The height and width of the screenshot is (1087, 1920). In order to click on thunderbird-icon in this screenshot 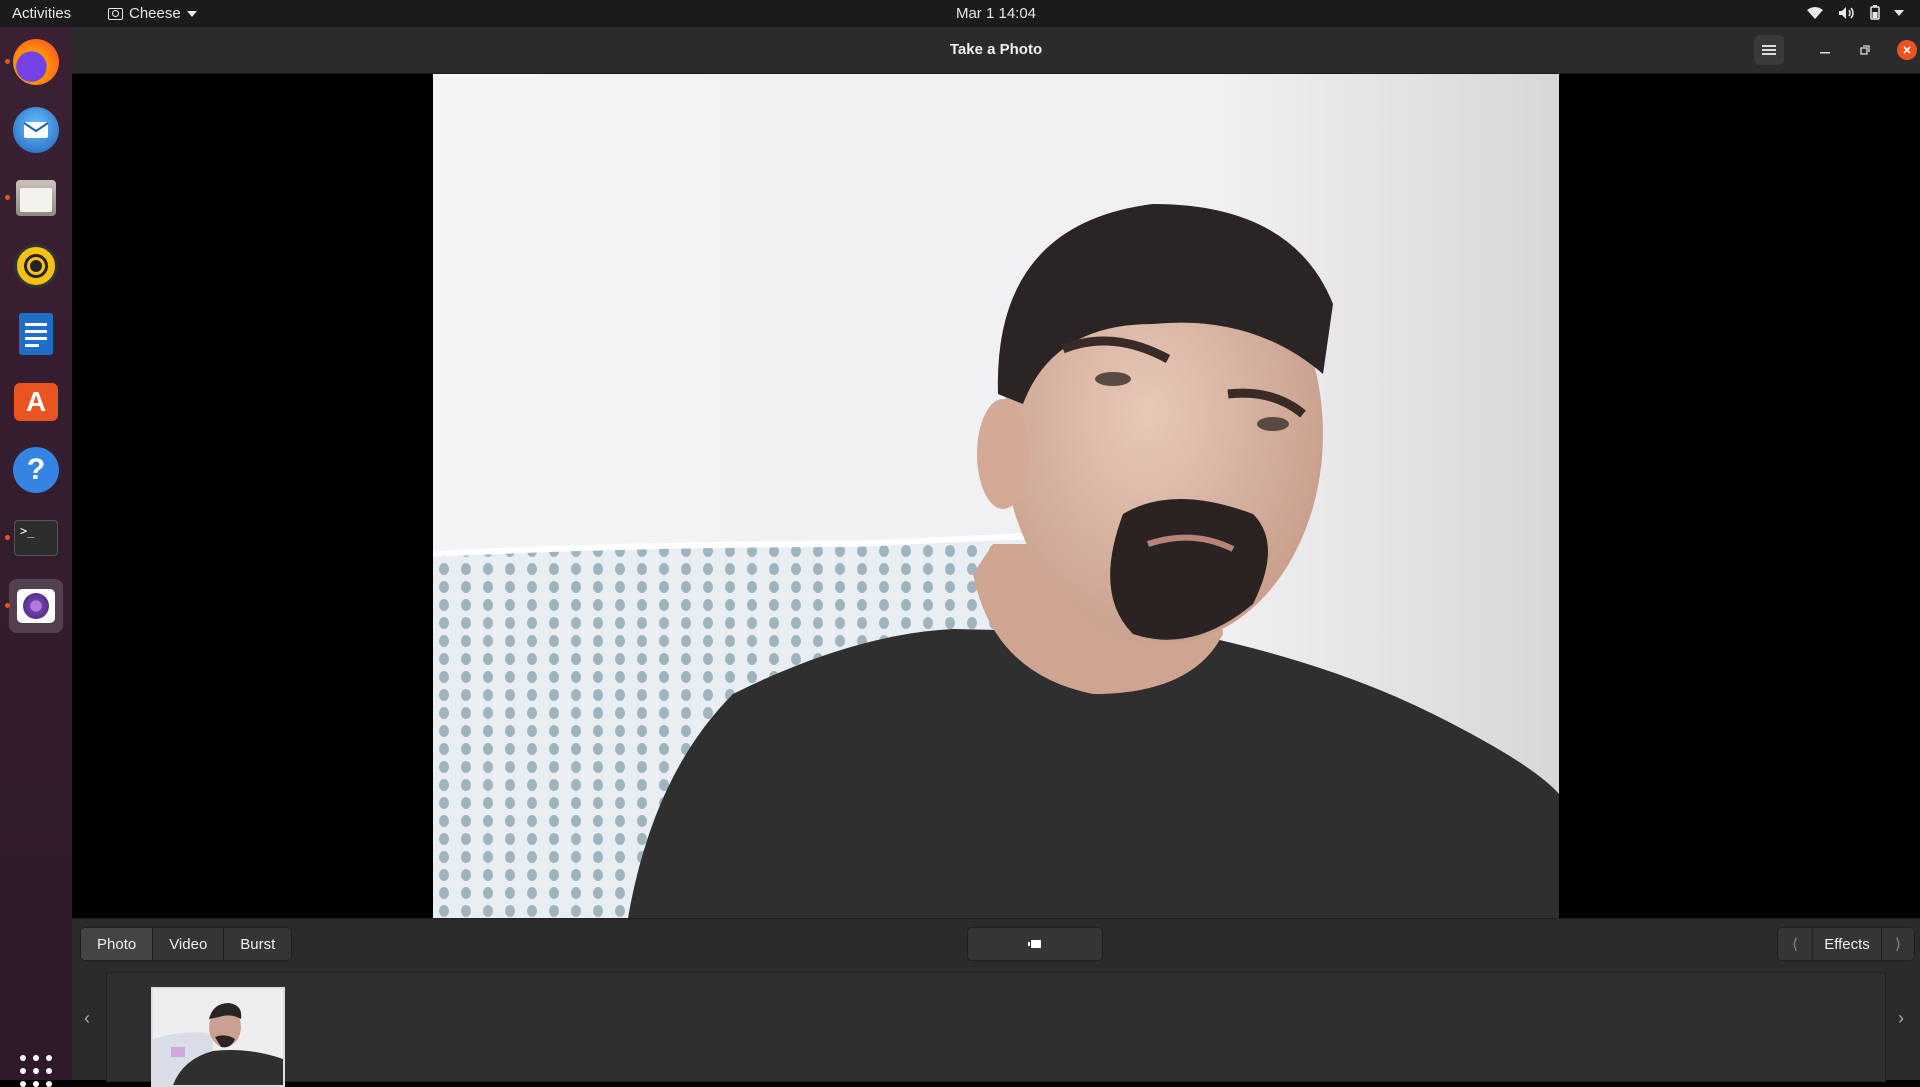, I will do `click(36, 130)`.